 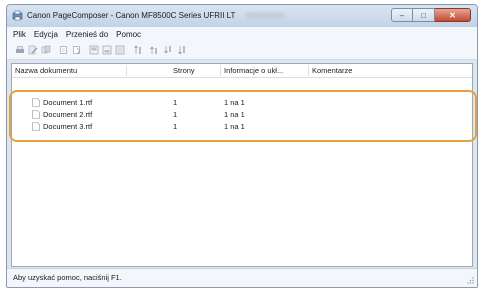 What do you see at coordinates (46, 34) in the screenshot?
I see `menu-edycja: Edycja` at bounding box center [46, 34].